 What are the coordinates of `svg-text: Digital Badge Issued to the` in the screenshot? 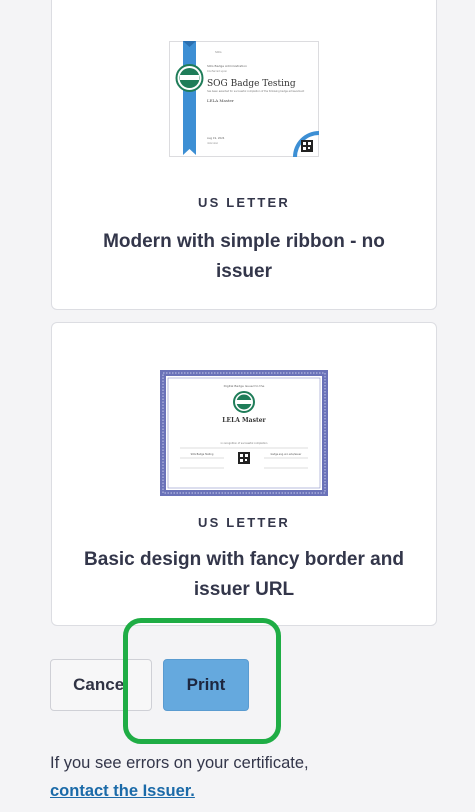 It's located at (244, 386).